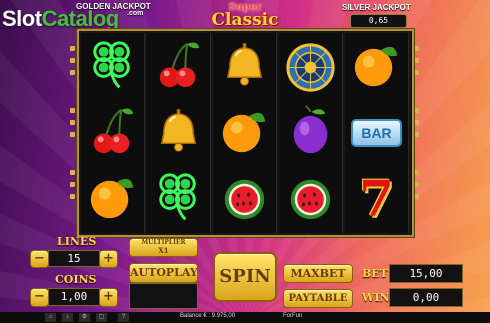  What do you see at coordinates (245, 277) in the screenshot?
I see `spin-button: SPIN` at bounding box center [245, 277].